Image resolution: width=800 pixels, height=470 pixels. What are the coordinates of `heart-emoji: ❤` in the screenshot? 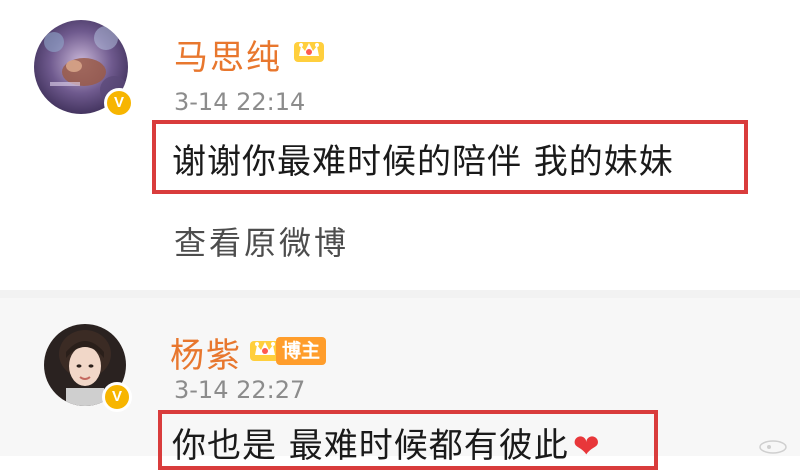 It's located at (586, 446).